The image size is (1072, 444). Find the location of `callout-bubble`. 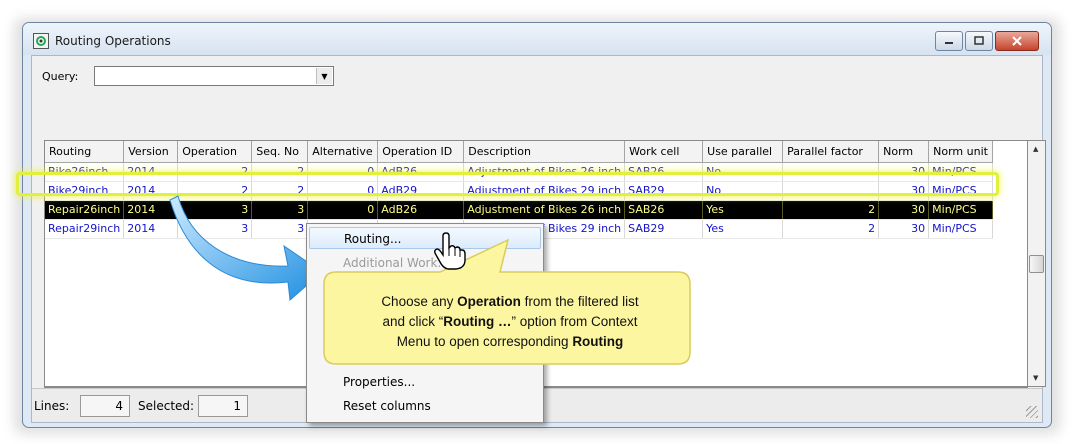

callout-bubble is located at coordinates (507, 301).